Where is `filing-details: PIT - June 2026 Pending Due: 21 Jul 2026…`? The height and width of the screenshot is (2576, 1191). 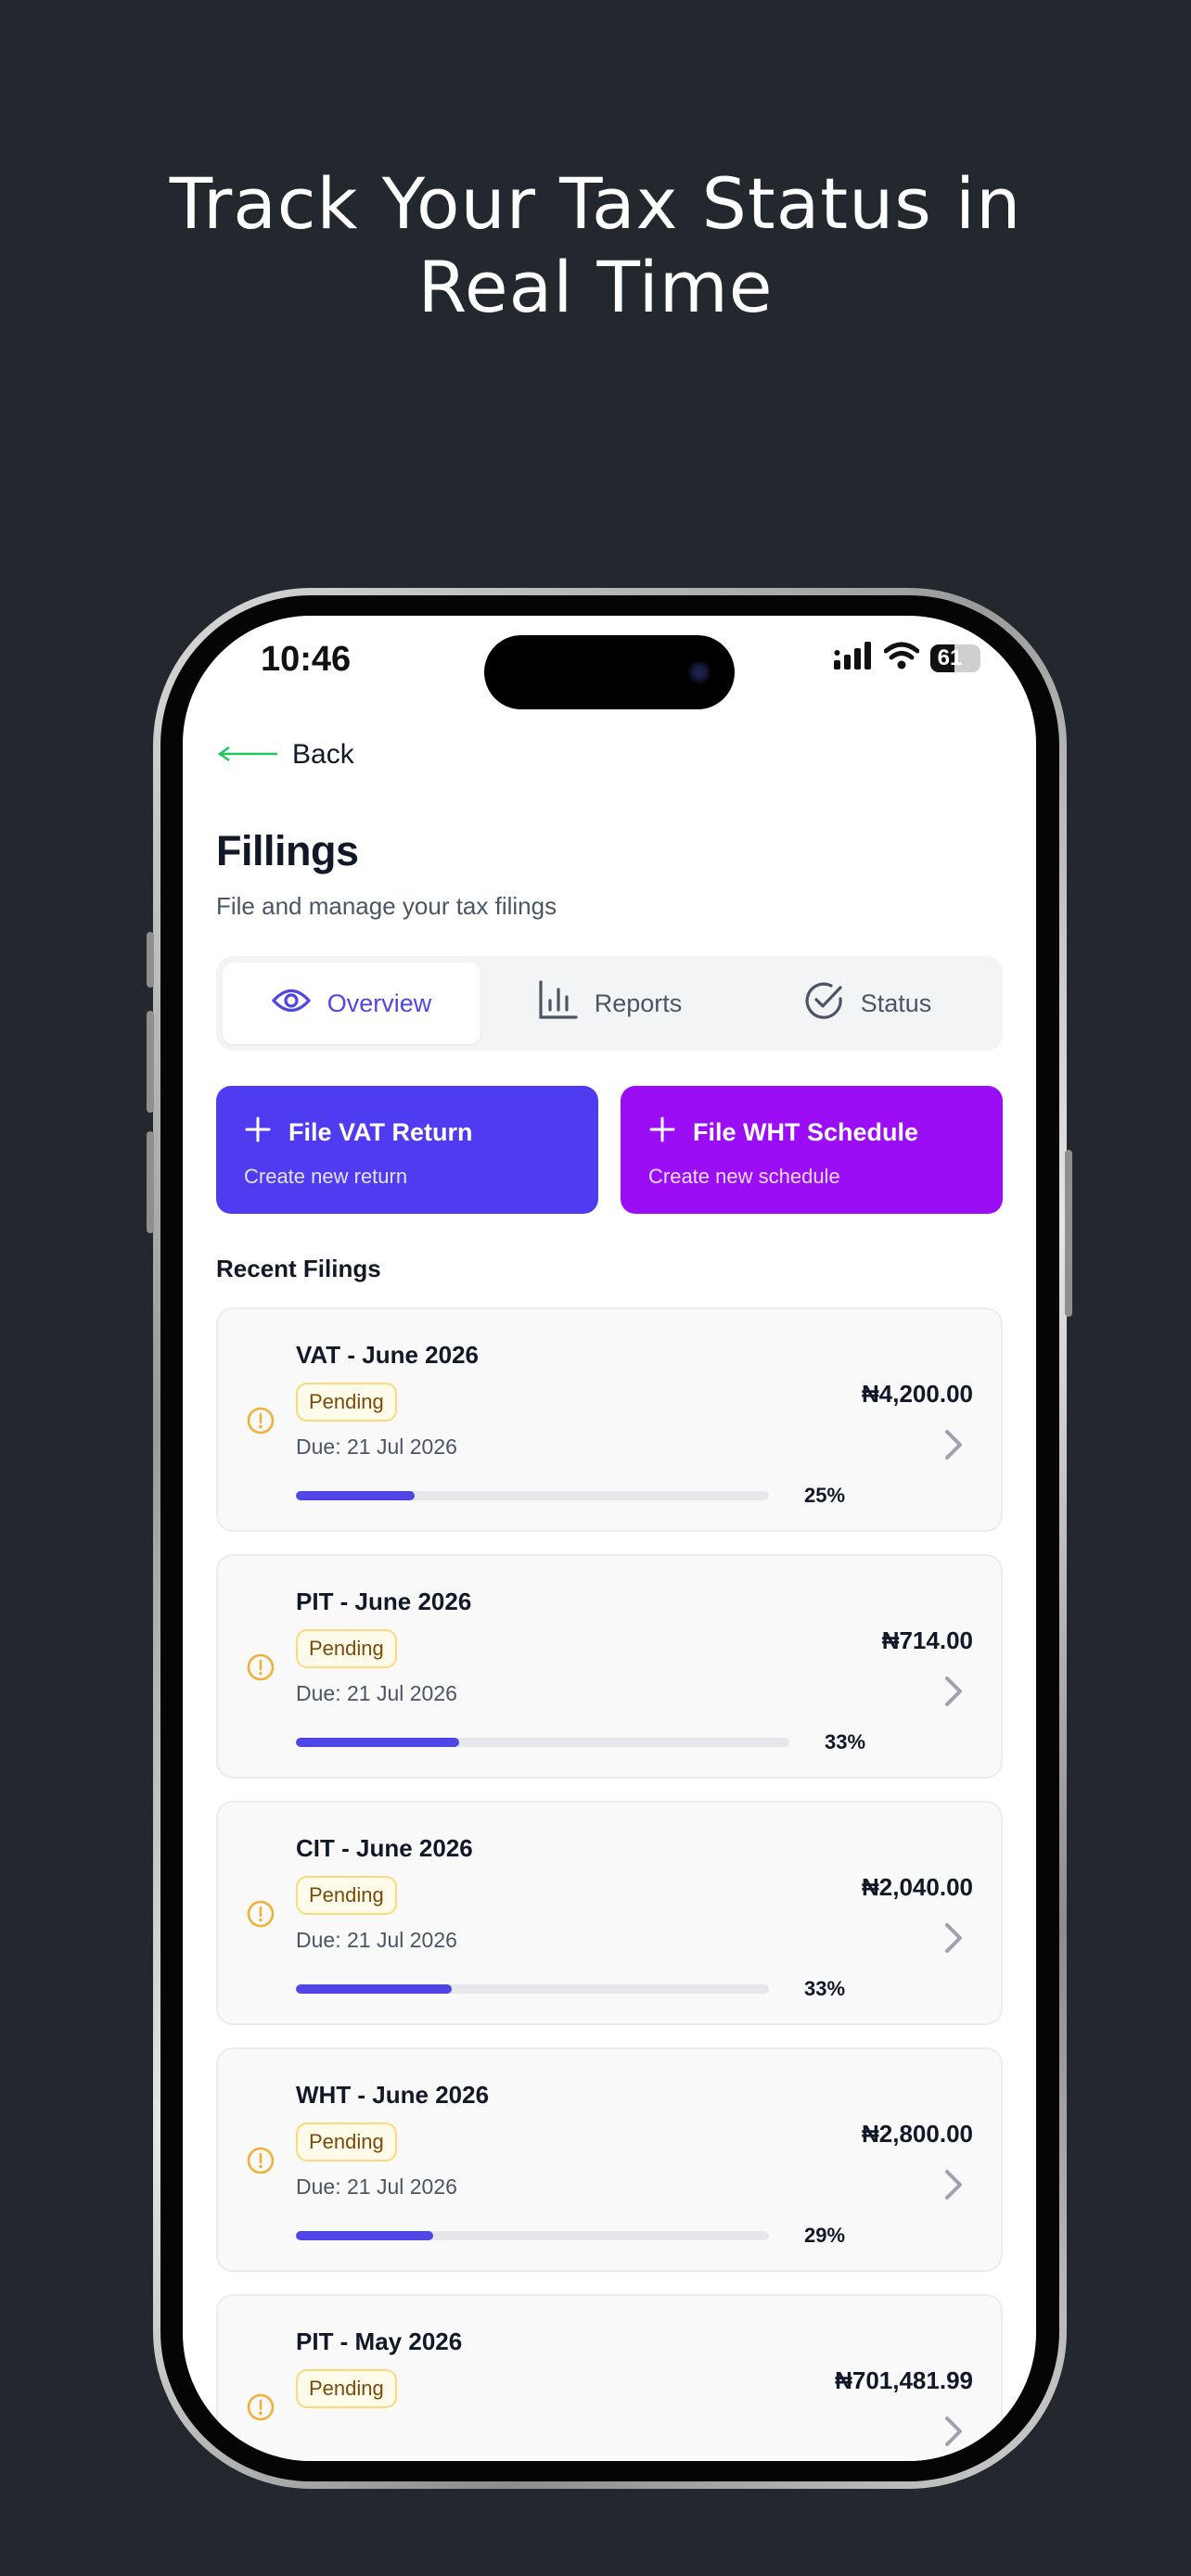 filing-details: PIT - June 2026 Pending Due: 21 Jul 2026… is located at coordinates (580, 1671).